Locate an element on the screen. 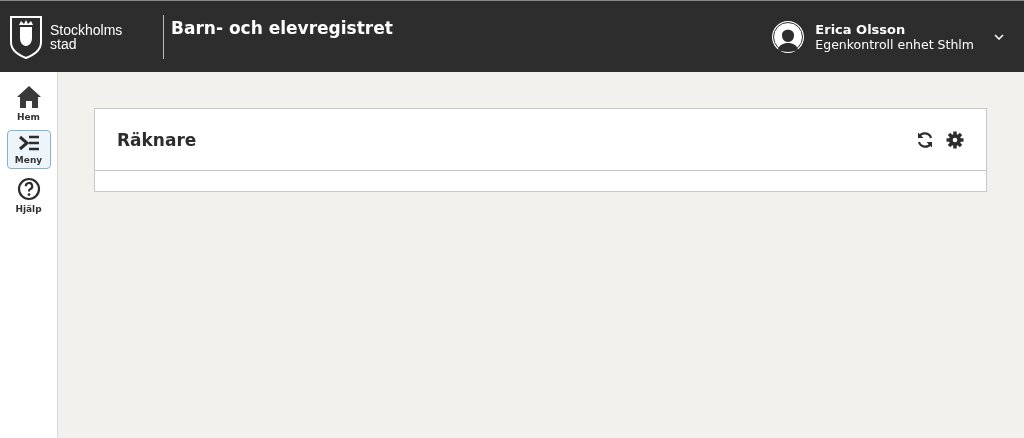 The width and height of the screenshot is (1024, 438). help-icon is located at coordinates (28, 189).